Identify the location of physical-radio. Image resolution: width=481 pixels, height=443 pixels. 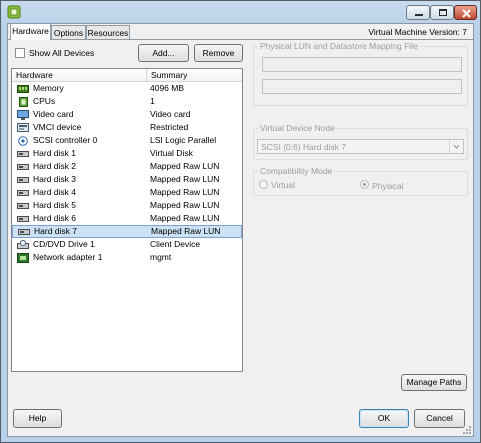
(364, 184).